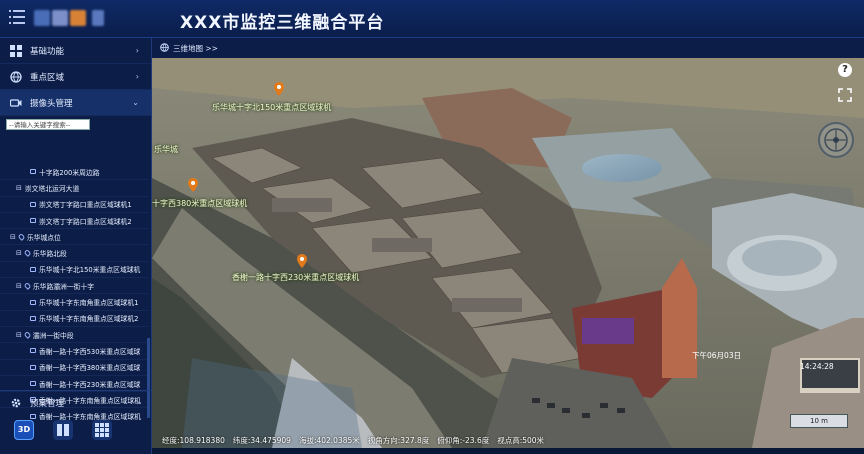 The image size is (864, 454). I want to click on altitude-readout: 海拔:402.0385米, so click(329, 440).